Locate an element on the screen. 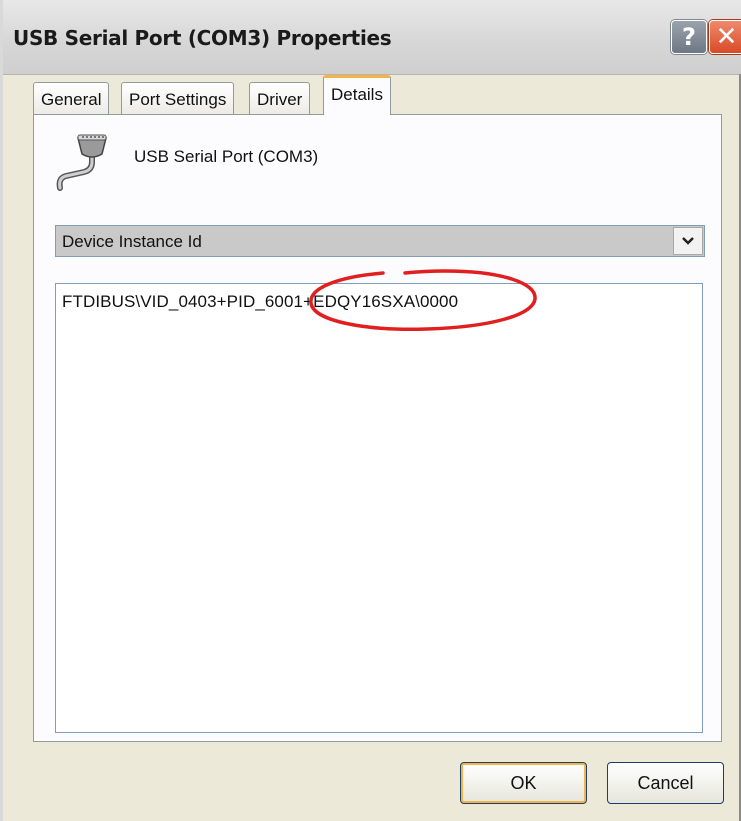 The width and height of the screenshot is (741, 821). tab-driver: Driver is located at coordinates (280, 98).